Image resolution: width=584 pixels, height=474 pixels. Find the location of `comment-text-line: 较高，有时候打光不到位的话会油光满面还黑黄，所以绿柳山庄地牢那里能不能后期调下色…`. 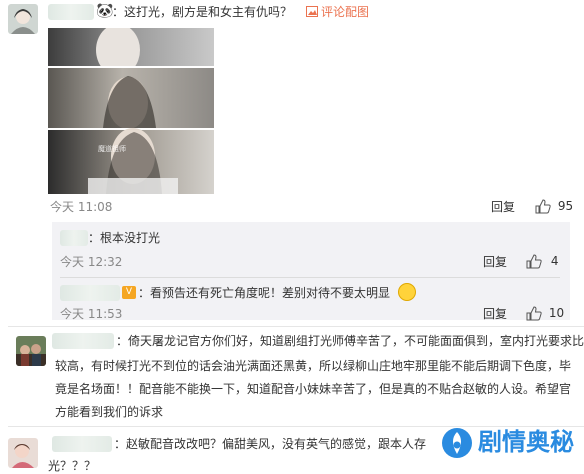

comment-text-line: 较高，有时候打光不到位的话会油光满面还黑黄，所以绿柳山庄地牢那里能不能后期调下色… is located at coordinates (313, 366).